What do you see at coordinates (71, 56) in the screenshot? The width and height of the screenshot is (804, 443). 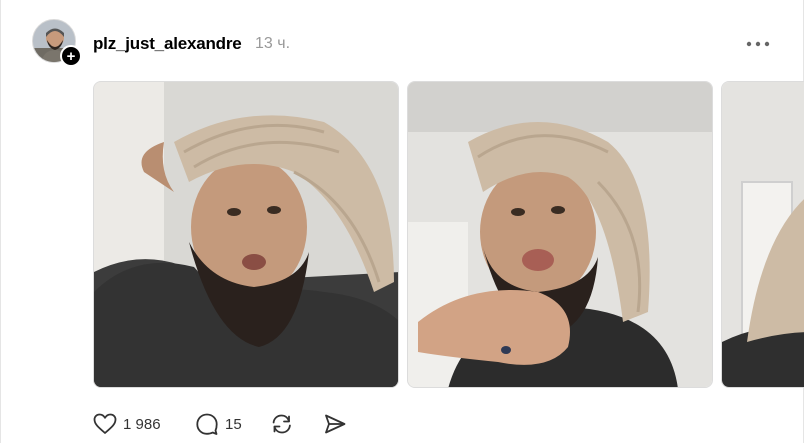 I see `follow-plus-icon: +` at bounding box center [71, 56].